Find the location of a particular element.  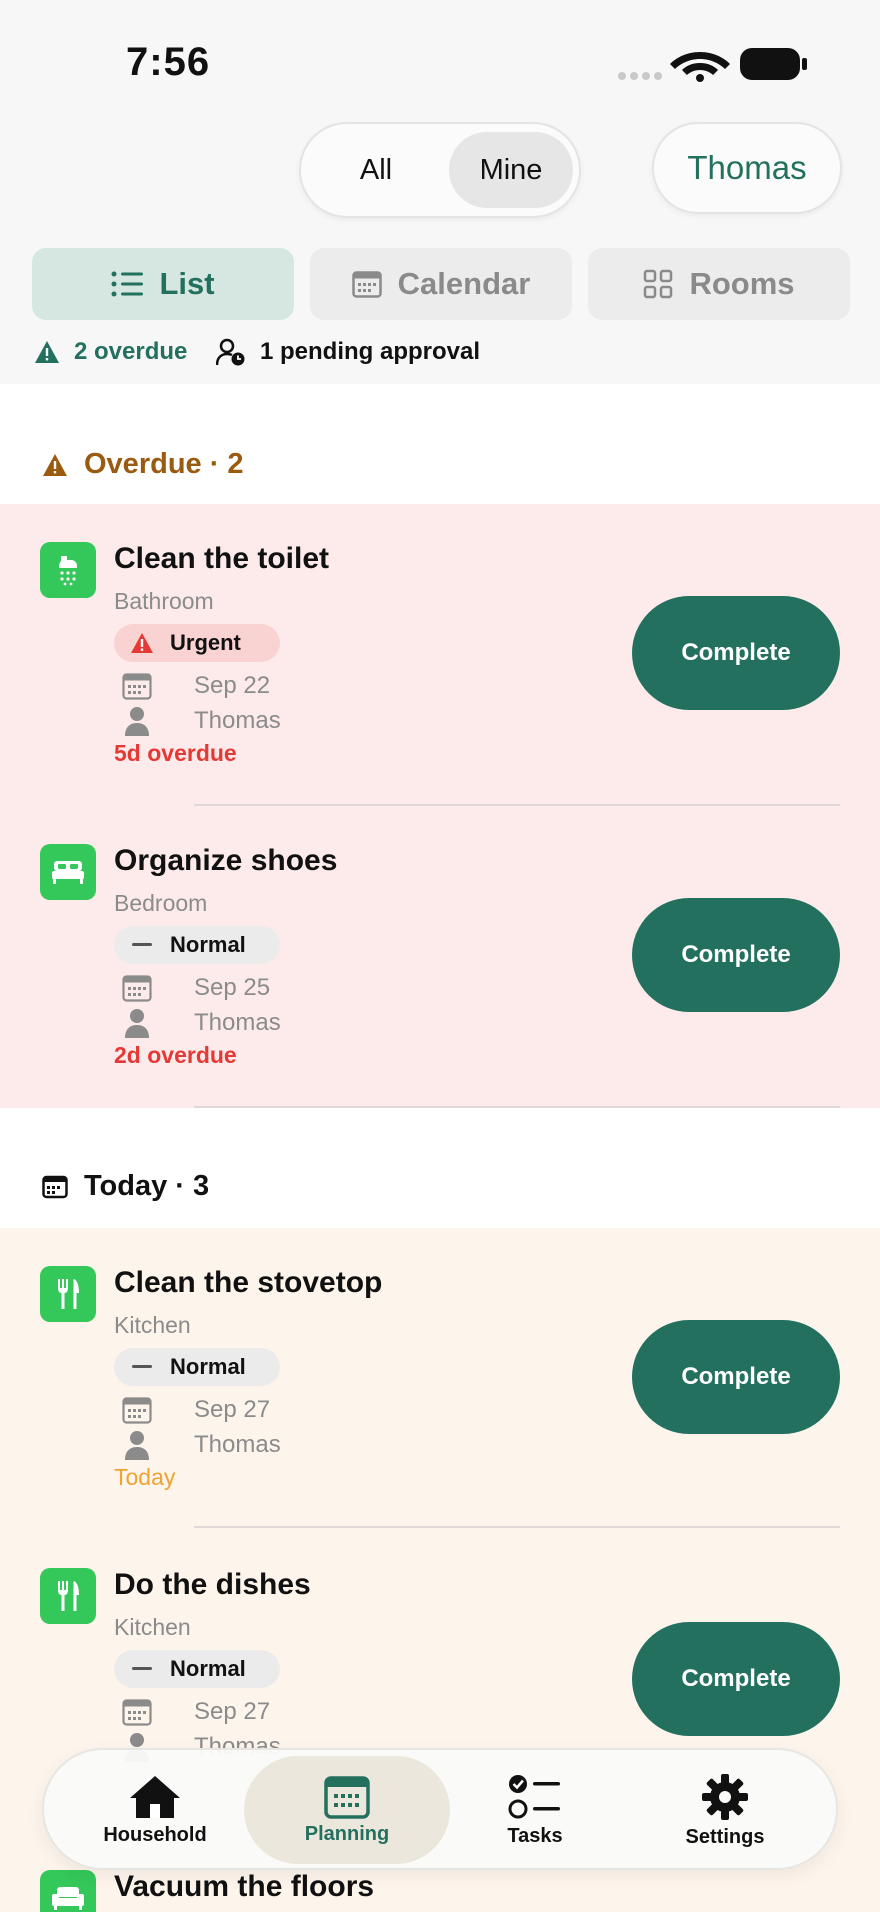

tab-tasks: Tasks is located at coordinates (535, 1810).